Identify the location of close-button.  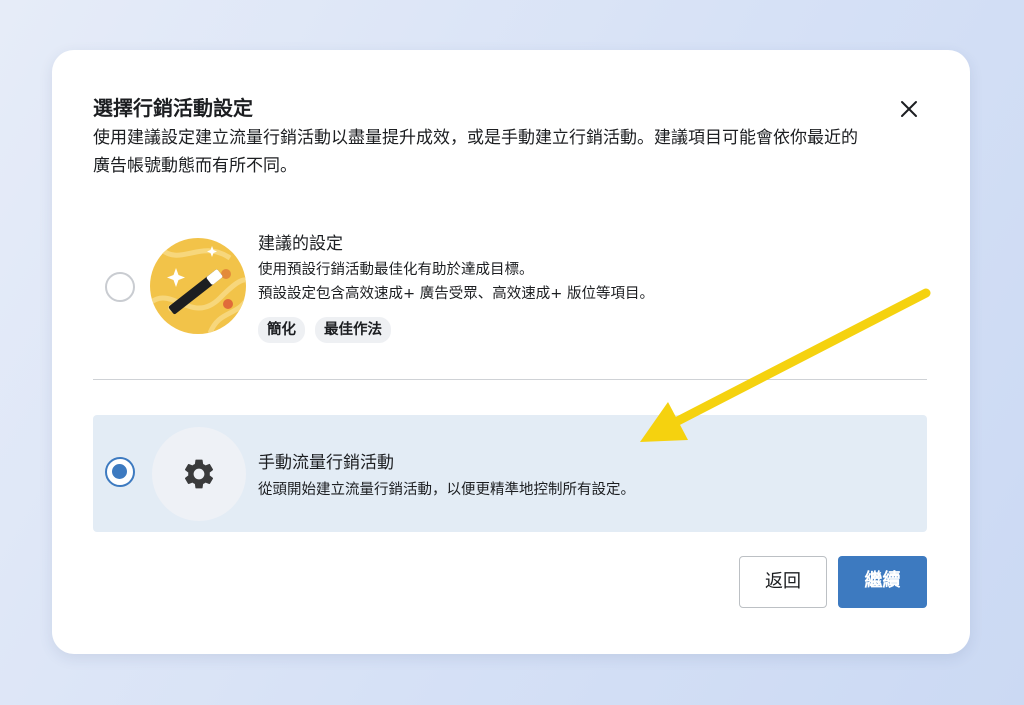
(909, 109).